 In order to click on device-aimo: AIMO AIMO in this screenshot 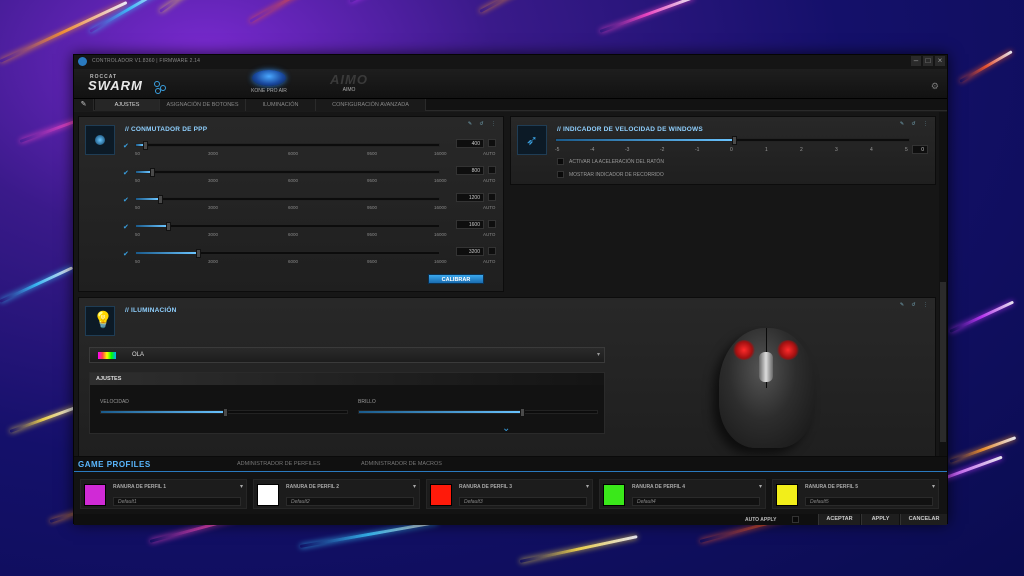, I will do `click(349, 82)`.